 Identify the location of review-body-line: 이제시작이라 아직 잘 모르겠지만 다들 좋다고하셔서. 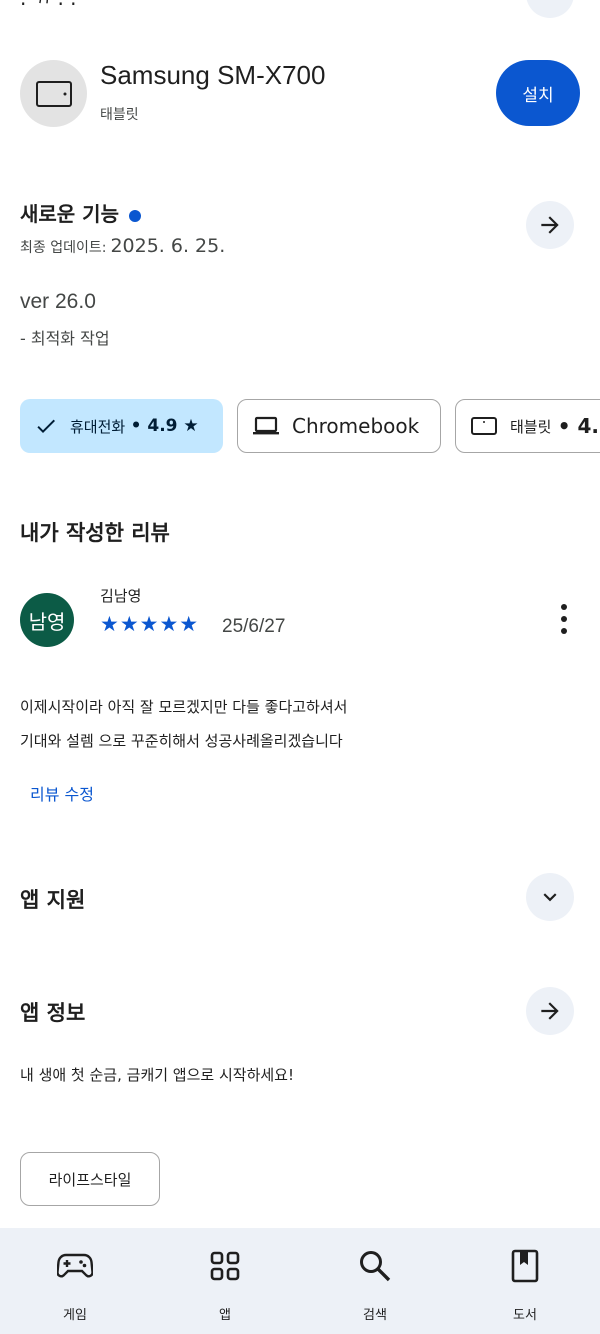
(184, 707).